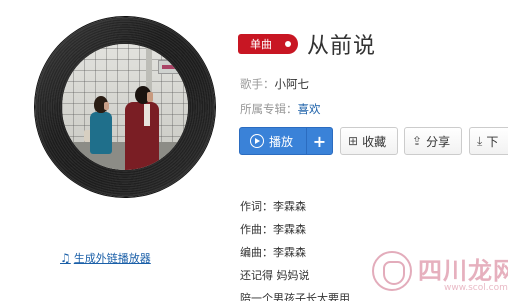 The height and width of the screenshot is (301, 508). I want to click on cover-girl-body, so click(101, 133).